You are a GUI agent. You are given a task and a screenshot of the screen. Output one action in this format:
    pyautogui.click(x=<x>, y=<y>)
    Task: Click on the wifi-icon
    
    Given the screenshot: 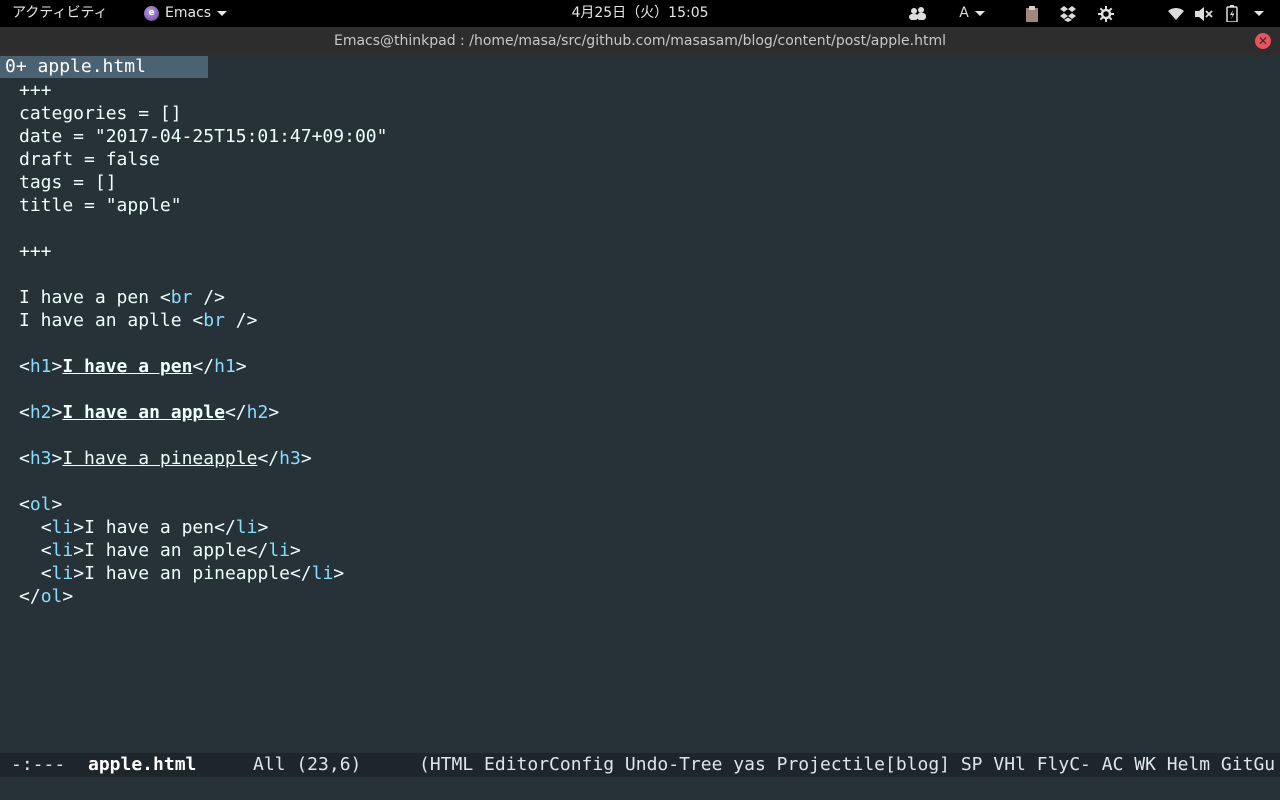 What is the action you would take?
    pyautogui.click(x=1176, y=13)
    